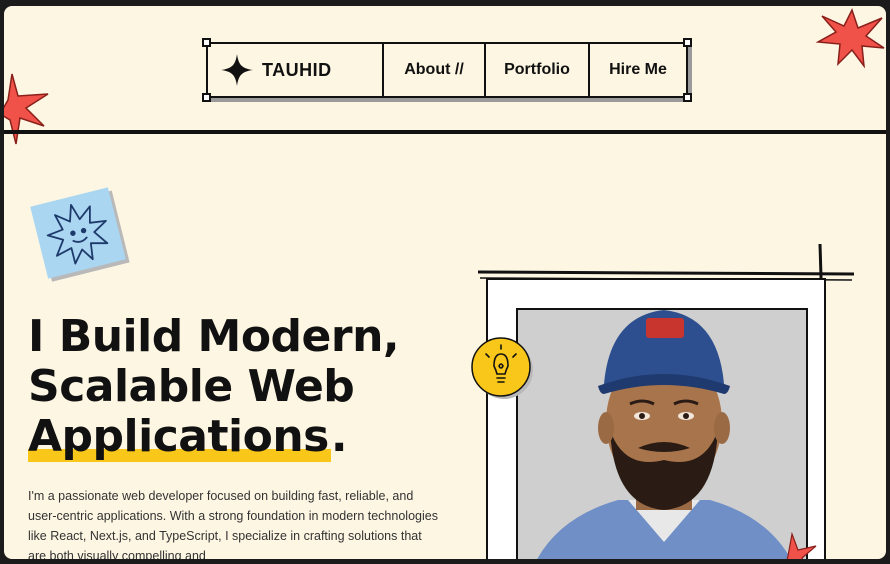 The width and height of the screenshot is (890, 564). I want to click on navbar: TAUHID About // Portfolio Hire Me, so click(447, 70).